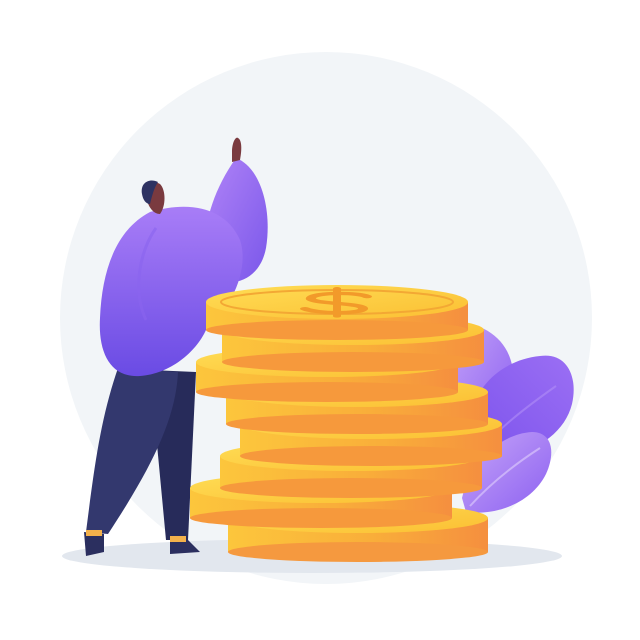 The image size is (640, 640). I want to click on coin-top, so click(337, 312).